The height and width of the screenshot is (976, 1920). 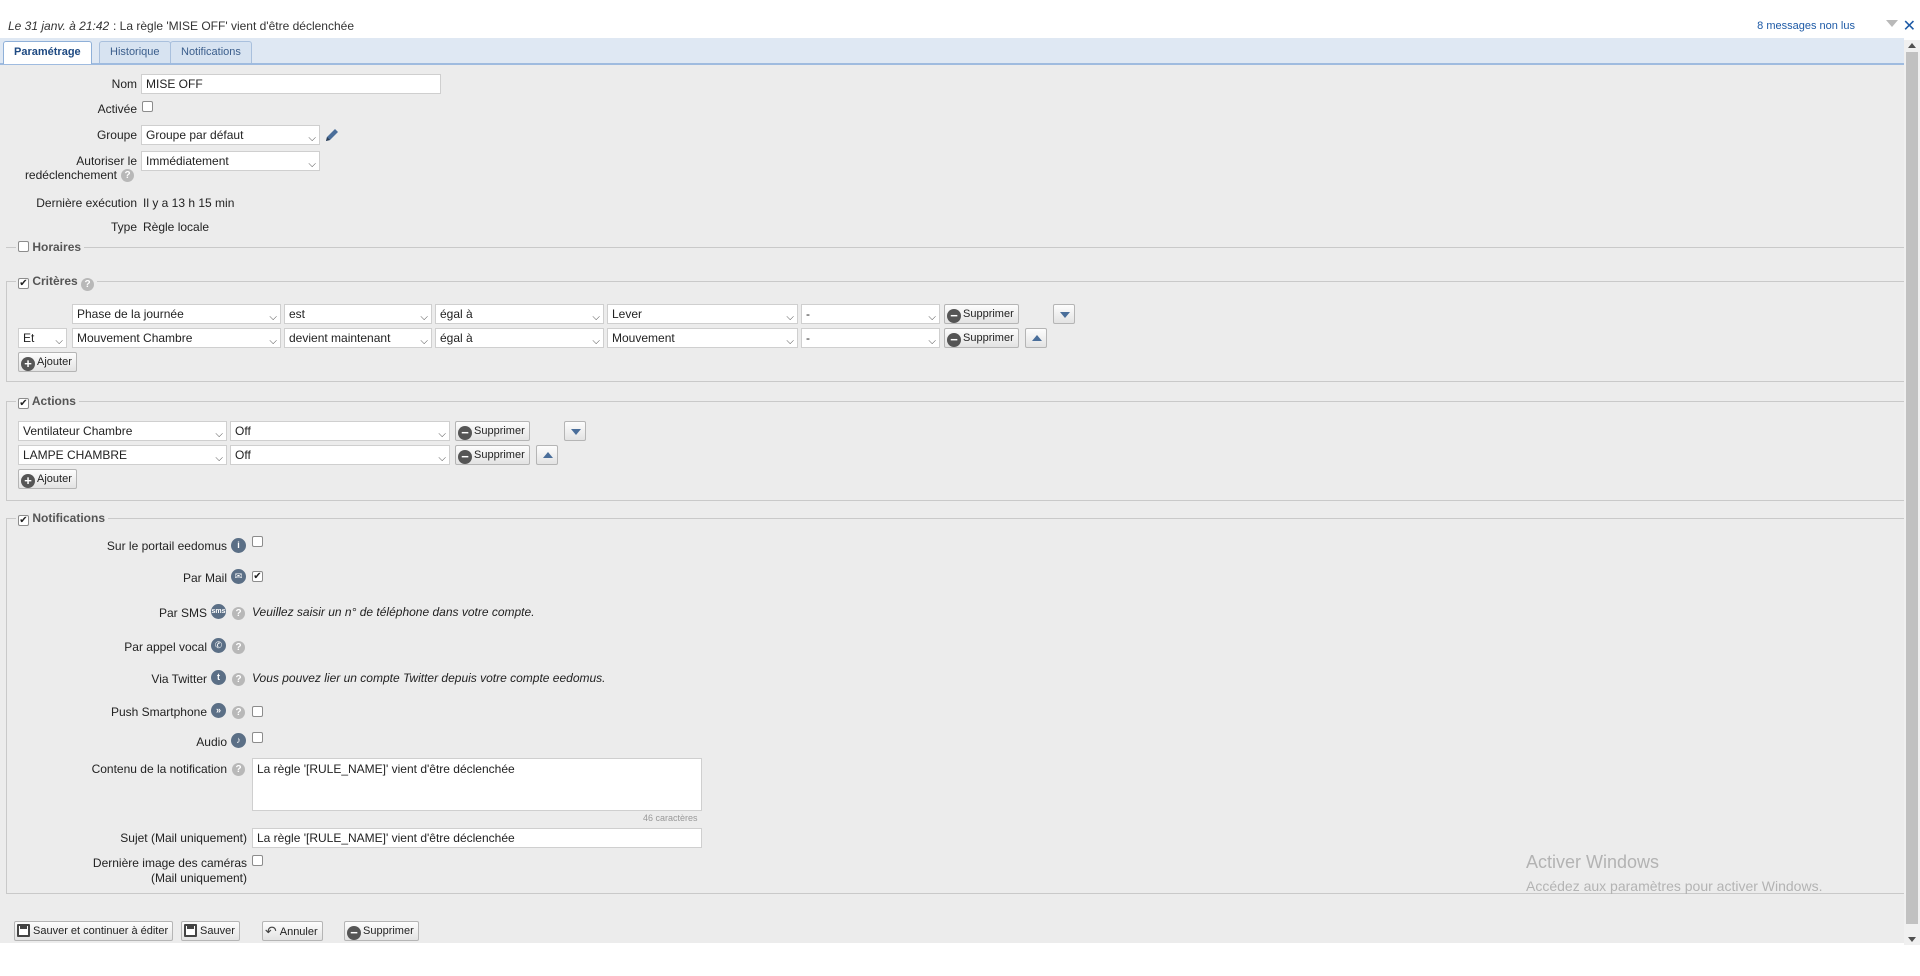 I want to click on scroll-up-icon, so click(x=1912, y=45).